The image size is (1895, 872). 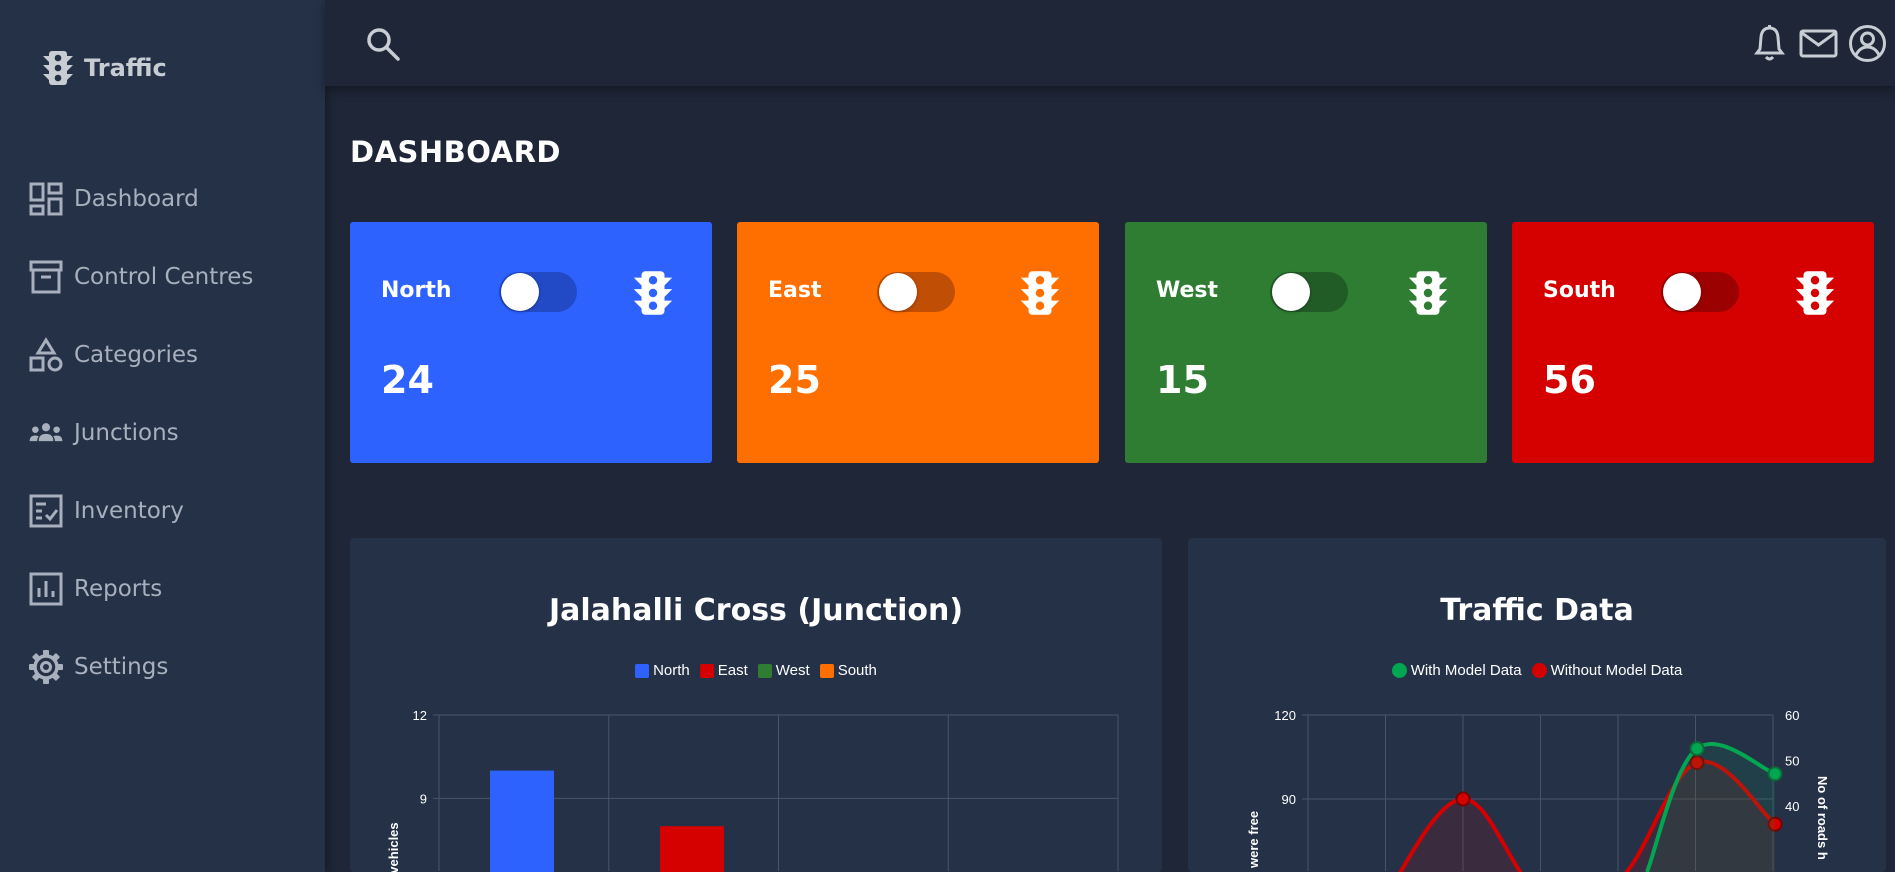 I want to click on card-value: 25, so click(x=794, y=380).